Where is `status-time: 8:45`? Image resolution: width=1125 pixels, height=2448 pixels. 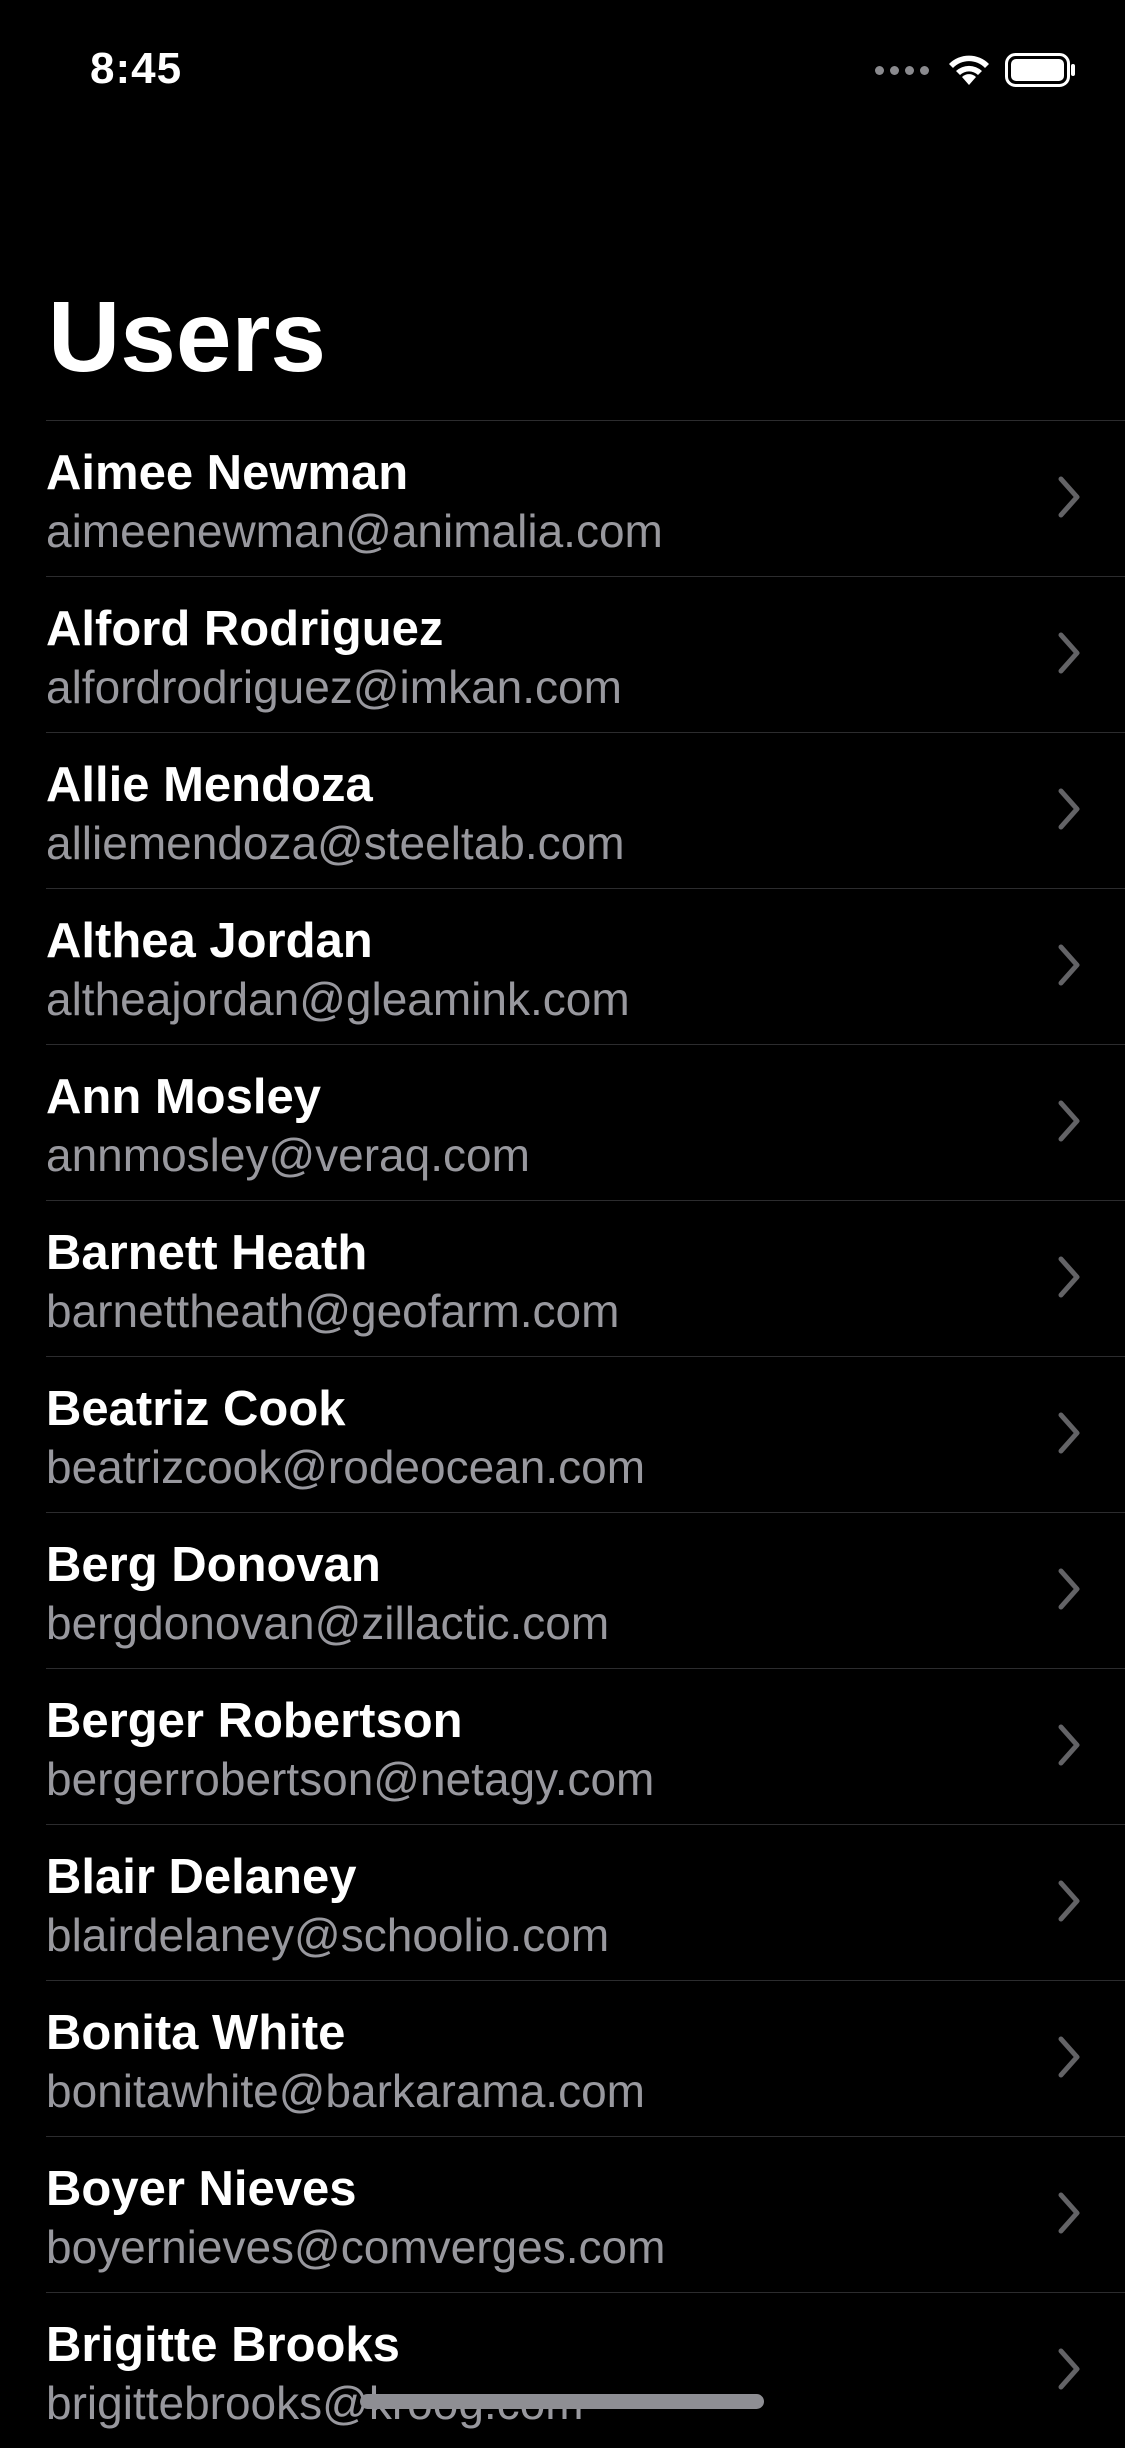 status-time: 8:45 is located at coordinates (136, 68).